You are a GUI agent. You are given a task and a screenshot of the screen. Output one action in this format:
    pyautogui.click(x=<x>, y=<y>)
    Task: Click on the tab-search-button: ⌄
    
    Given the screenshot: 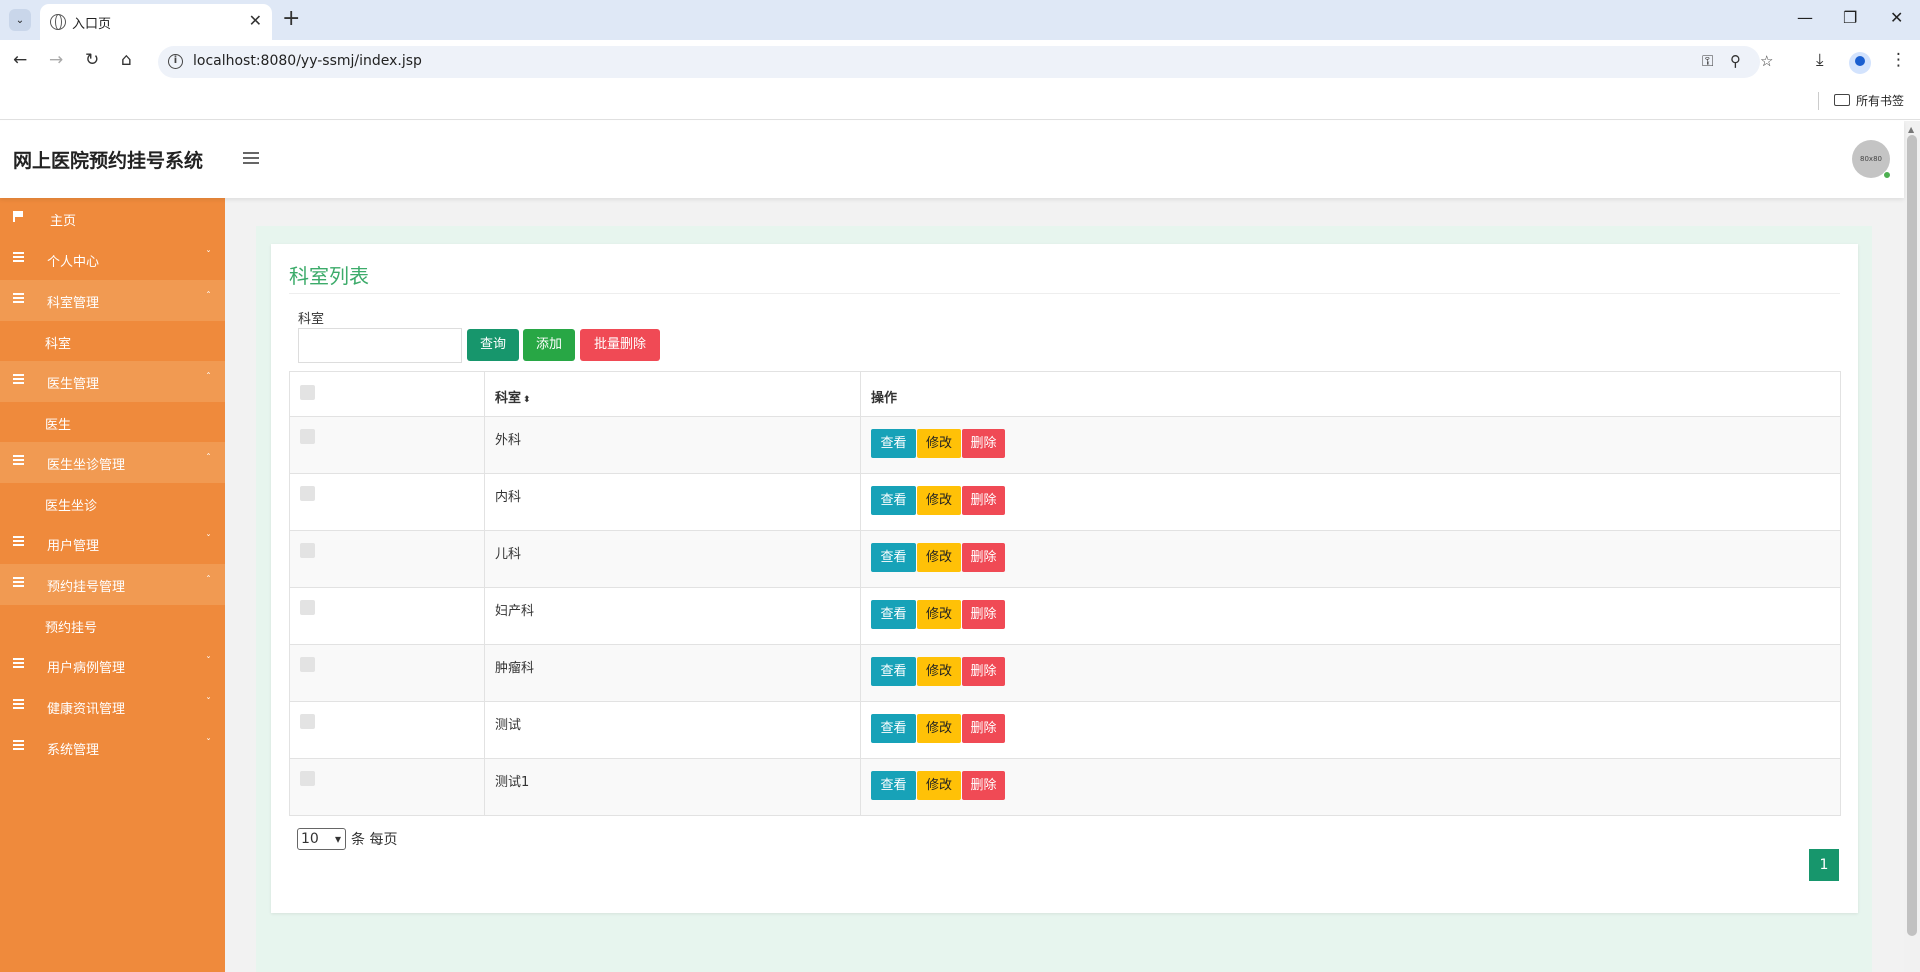 What is the action you would take?
    pyautogui.click(x=20, y=20)
    